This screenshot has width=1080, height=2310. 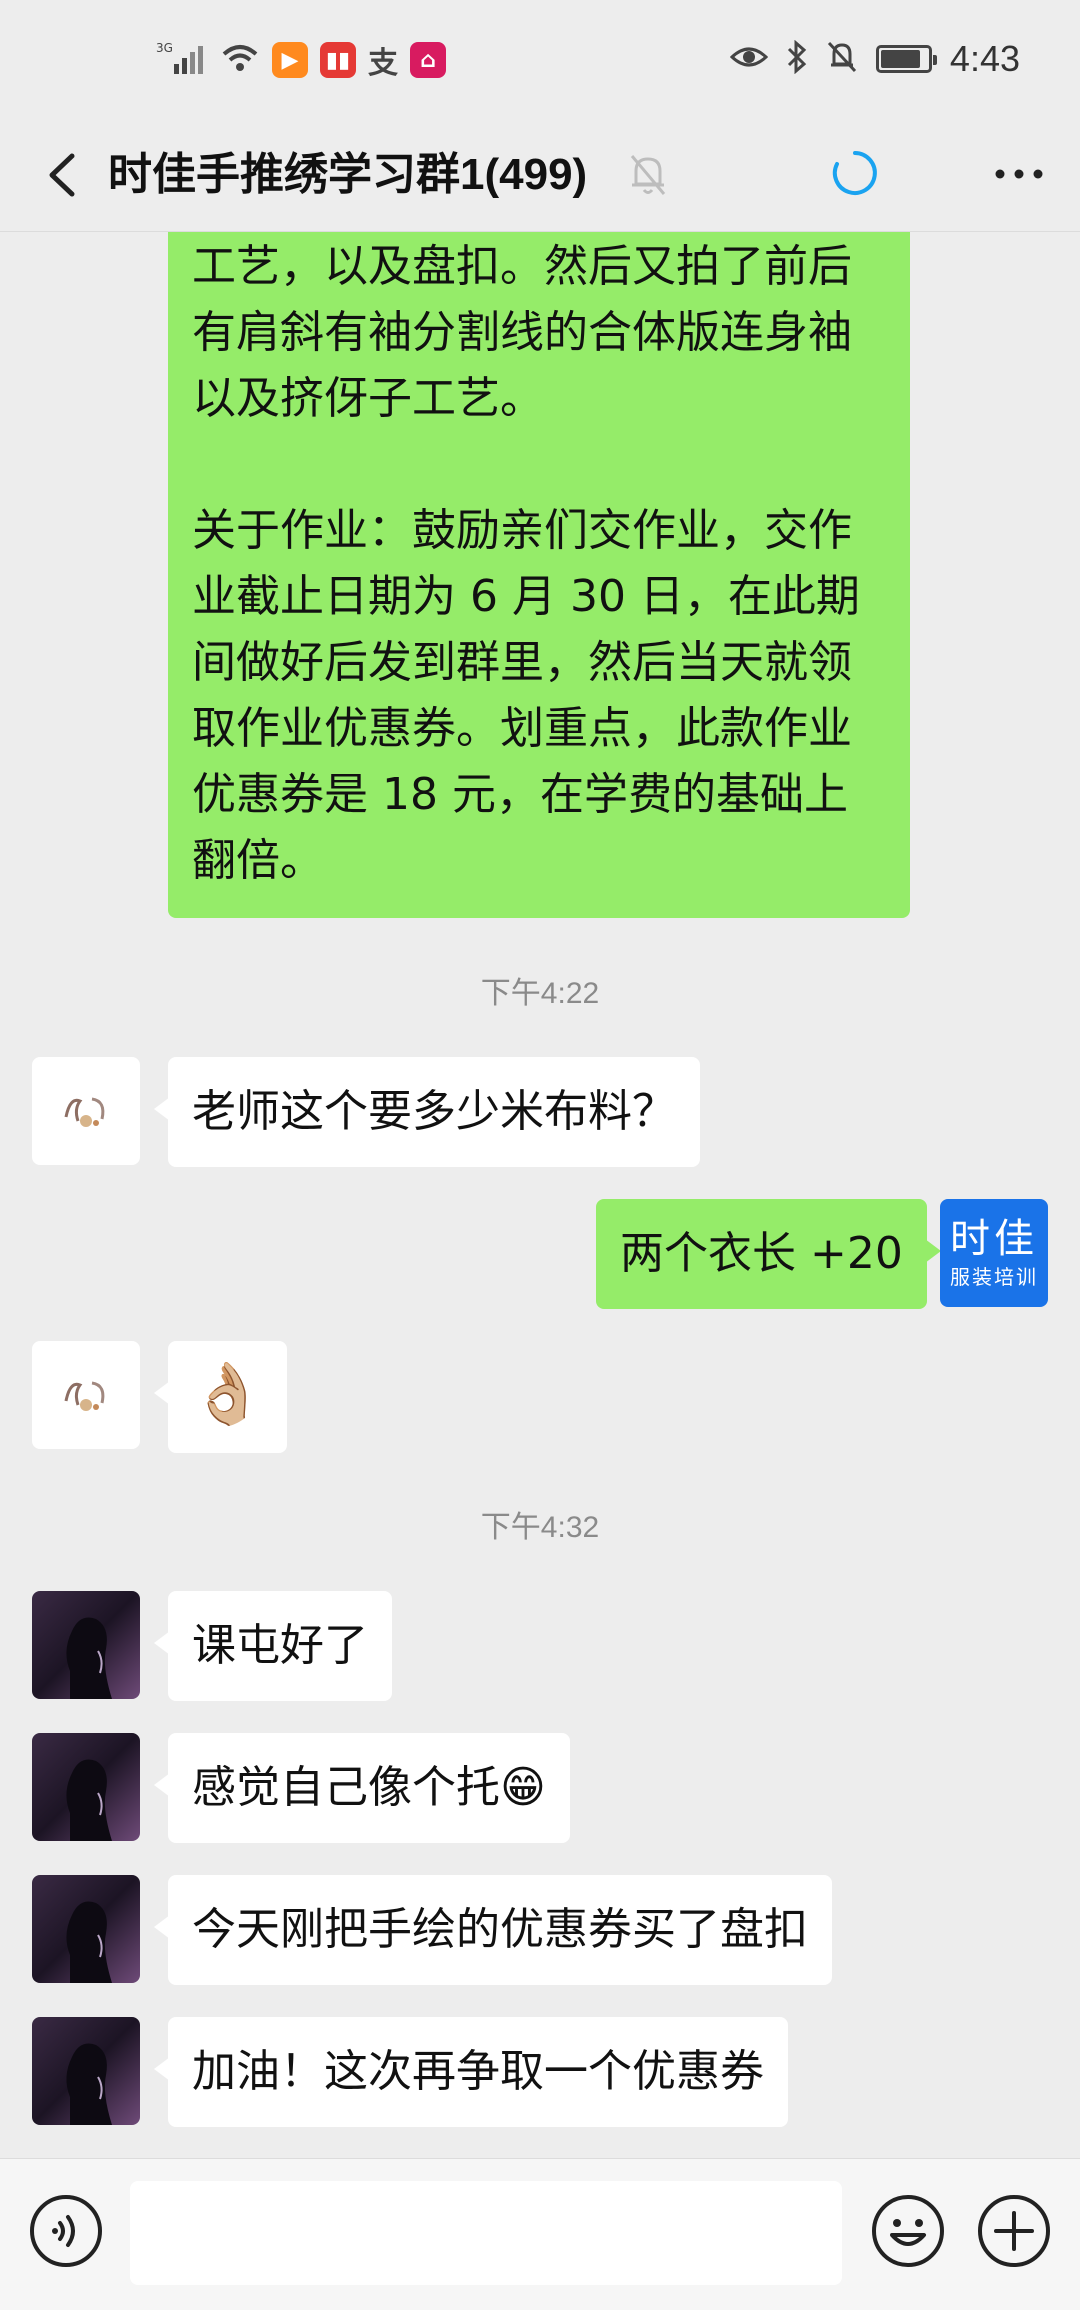 I want to click on status-left: 3G ▶ ▮▮ 支 ⌂, so click(x=301, y=60).